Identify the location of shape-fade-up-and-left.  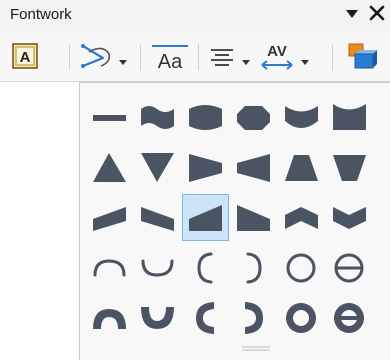
(253, 217).